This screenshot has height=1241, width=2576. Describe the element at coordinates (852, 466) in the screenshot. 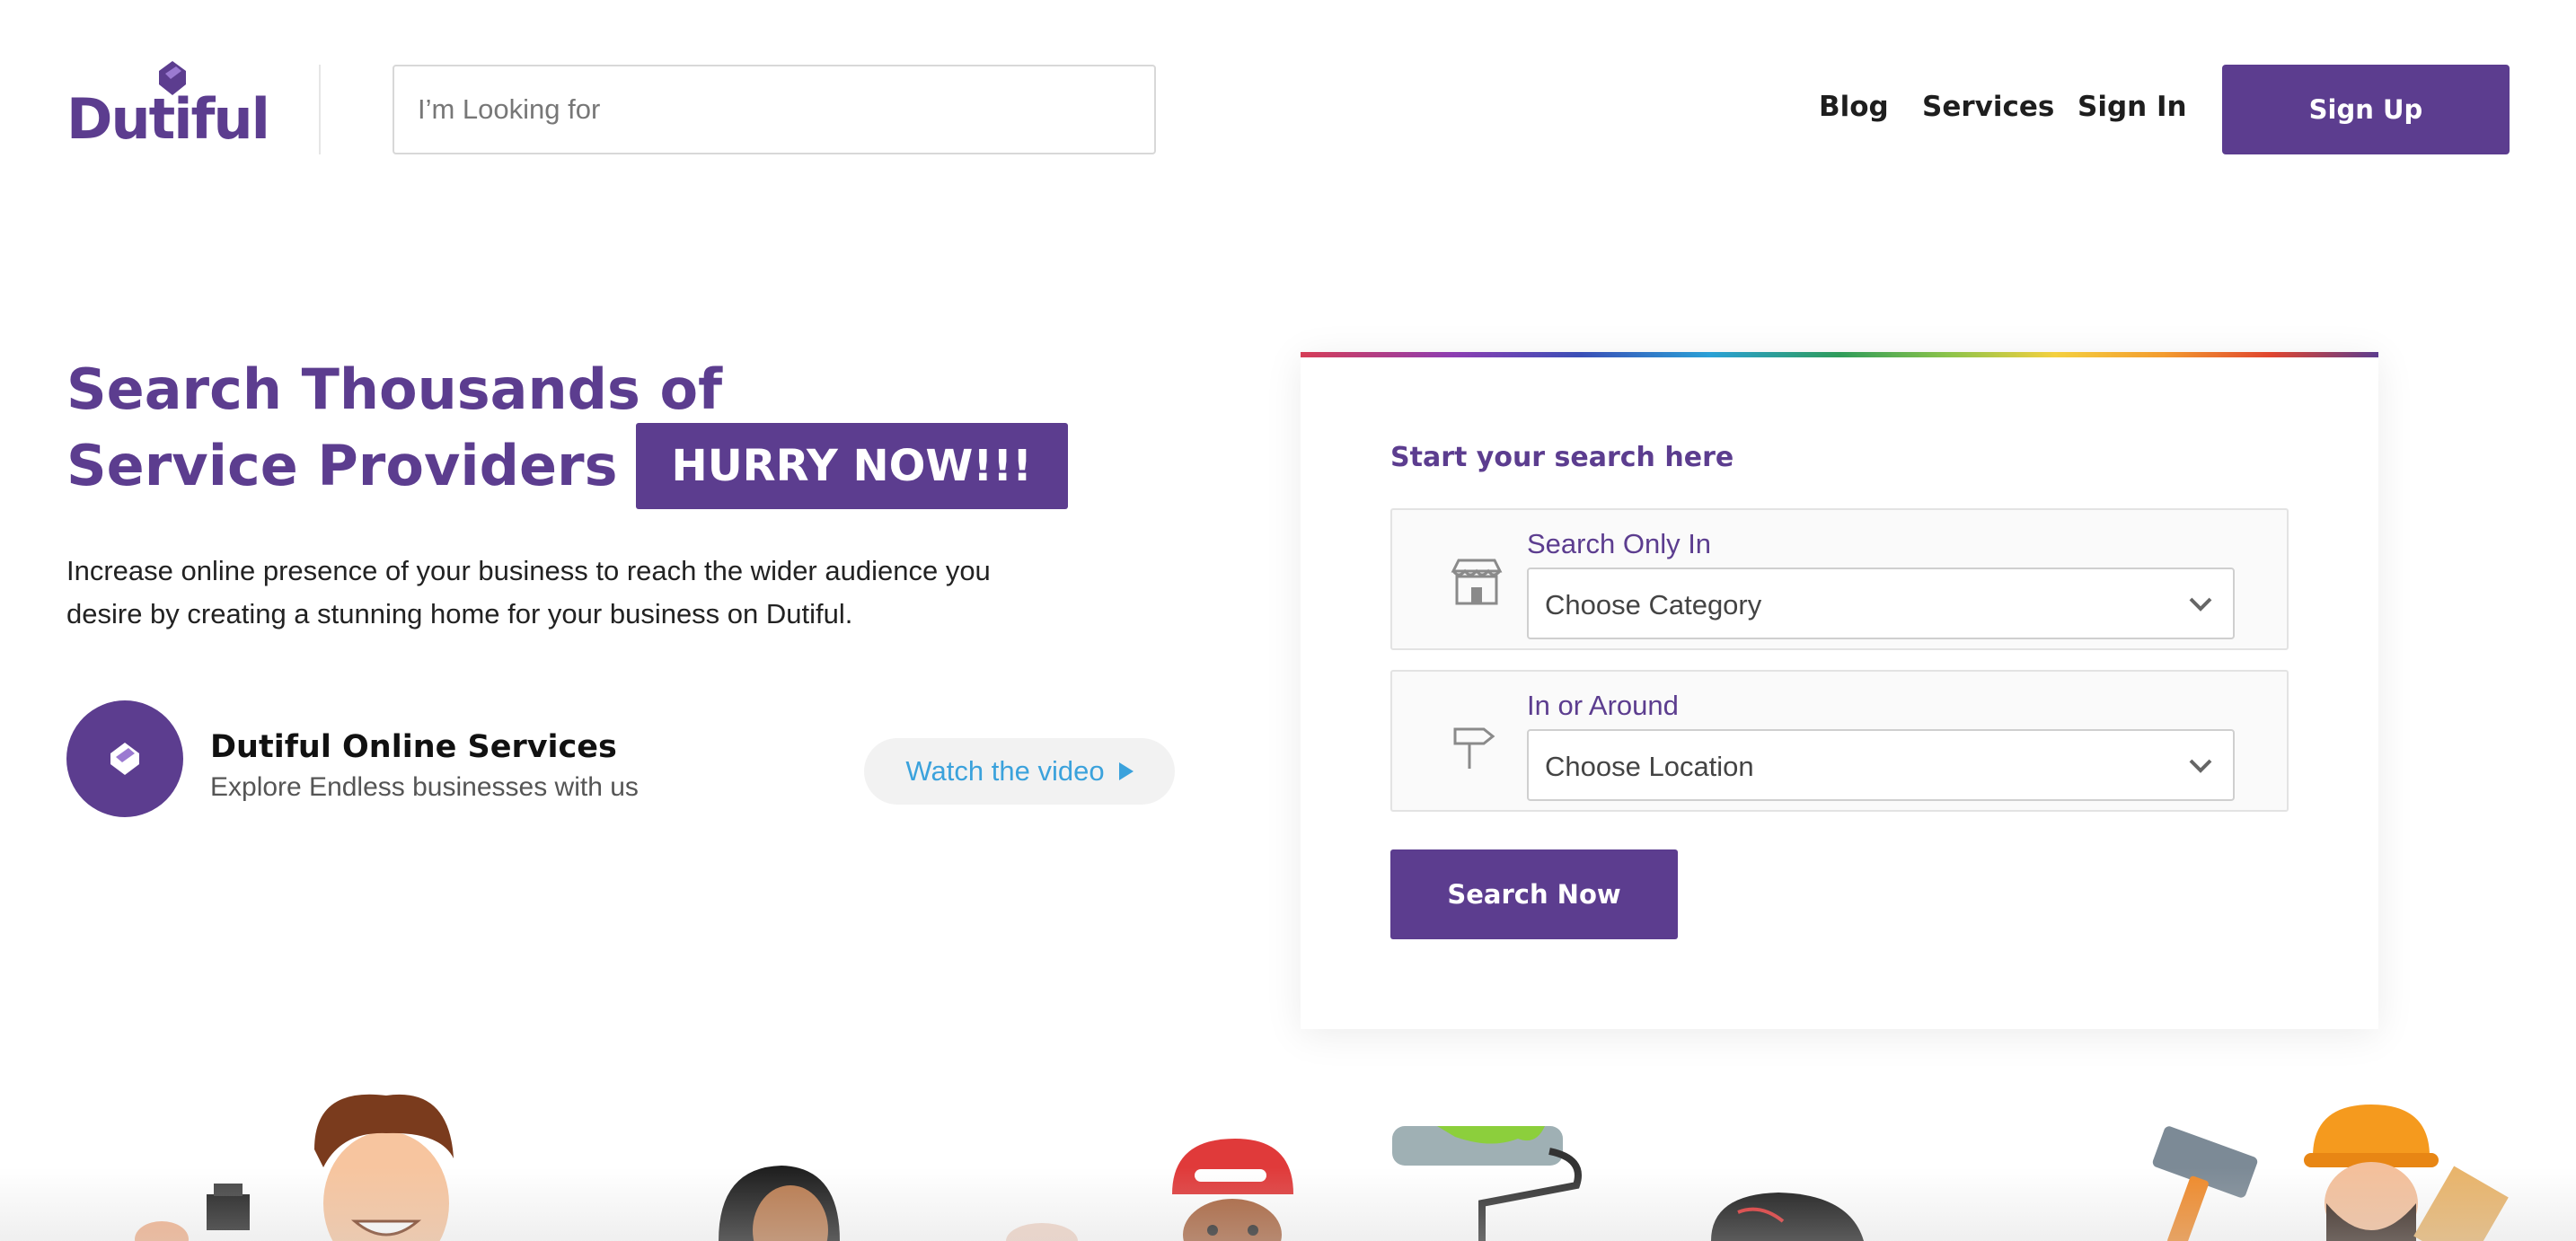

I see `hurry-now-badge: HURRY NOW!!!` at that location.